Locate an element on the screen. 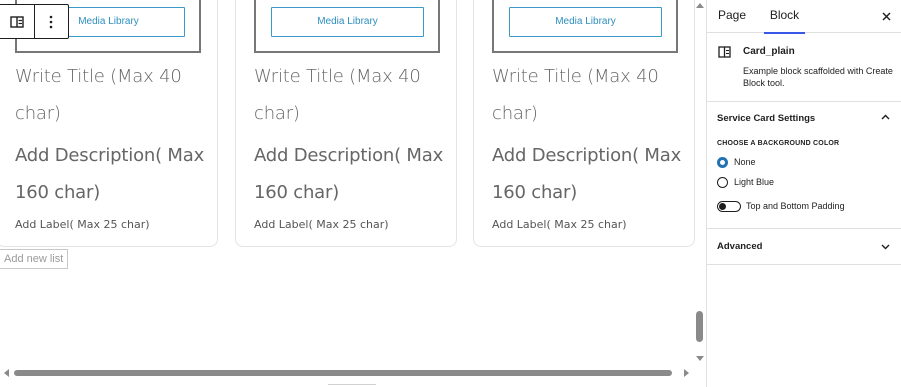 The height and width of the screenshot is (387, 901). horizontal-scrollbar is located at coordinates (353, 373).